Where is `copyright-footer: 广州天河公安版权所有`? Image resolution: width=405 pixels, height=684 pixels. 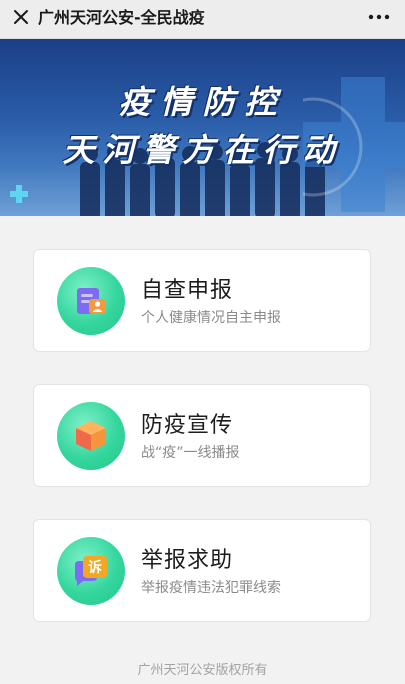 copyright-footer: 广州天河公安版权所有 is located at coordinates (202, 670).